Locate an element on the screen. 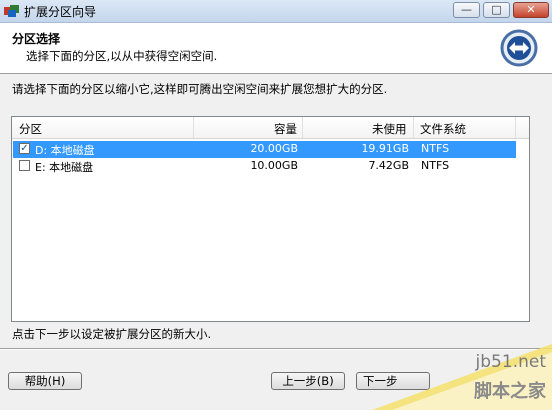 The image size is (552, 410). maximize-button: □ is located at coordinates (496, 10).